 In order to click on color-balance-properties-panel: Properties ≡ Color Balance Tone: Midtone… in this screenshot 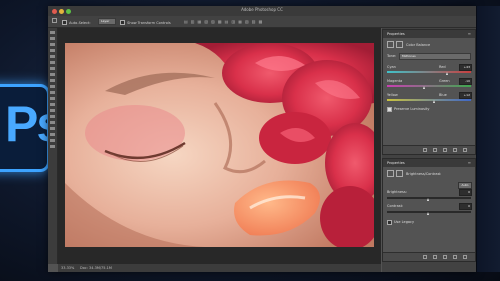, I will do `click(429, 92)`.